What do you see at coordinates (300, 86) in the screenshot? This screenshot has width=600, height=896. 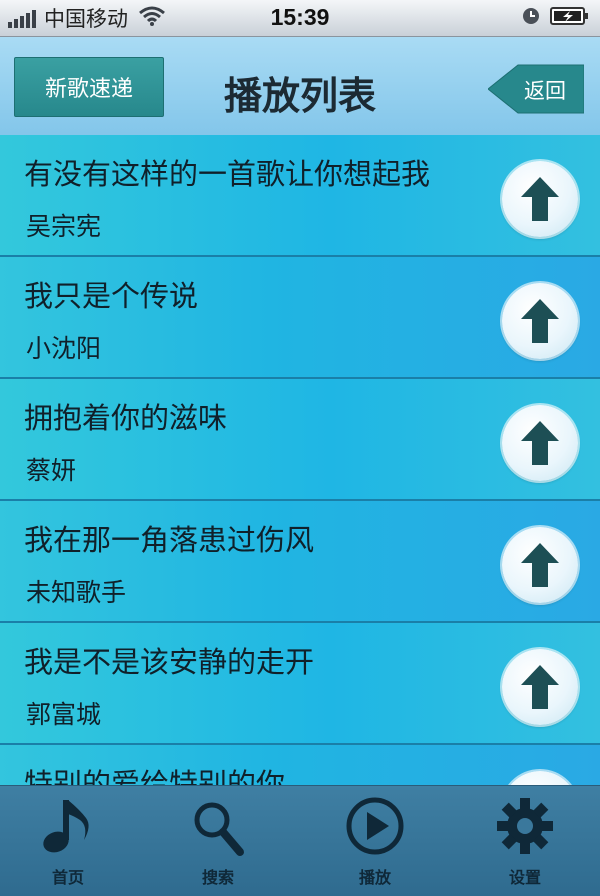 I see `header: 新歌速递 播放列表 返回` at bounding box center [300, 86].